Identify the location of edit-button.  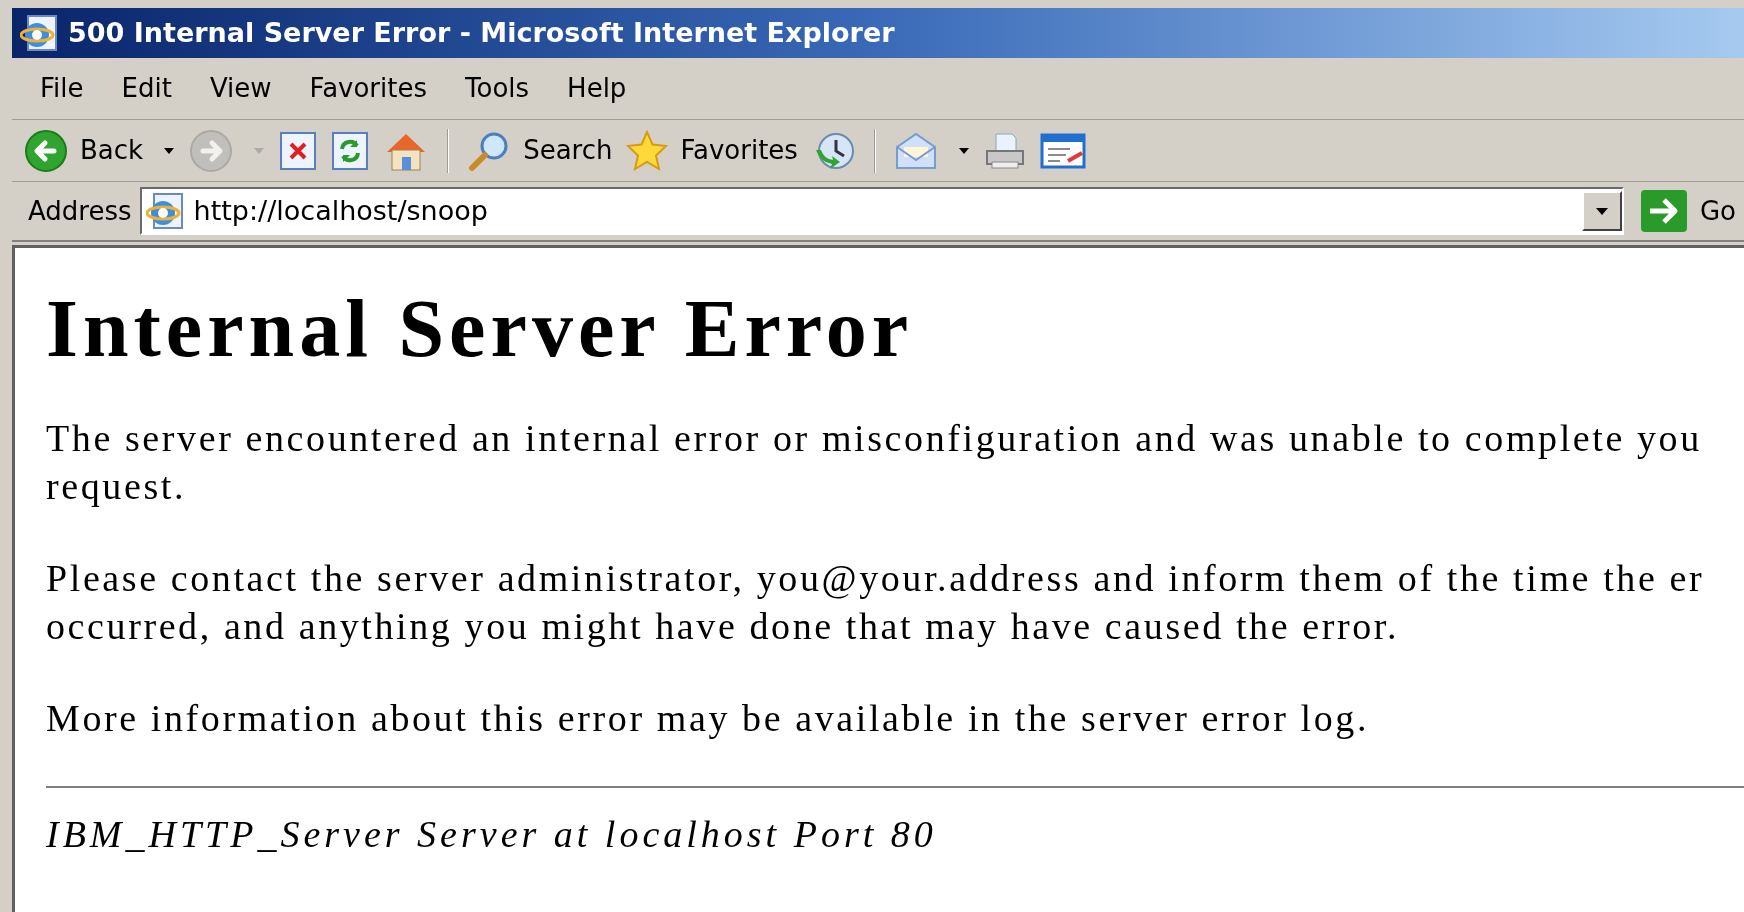
(1062, 150).